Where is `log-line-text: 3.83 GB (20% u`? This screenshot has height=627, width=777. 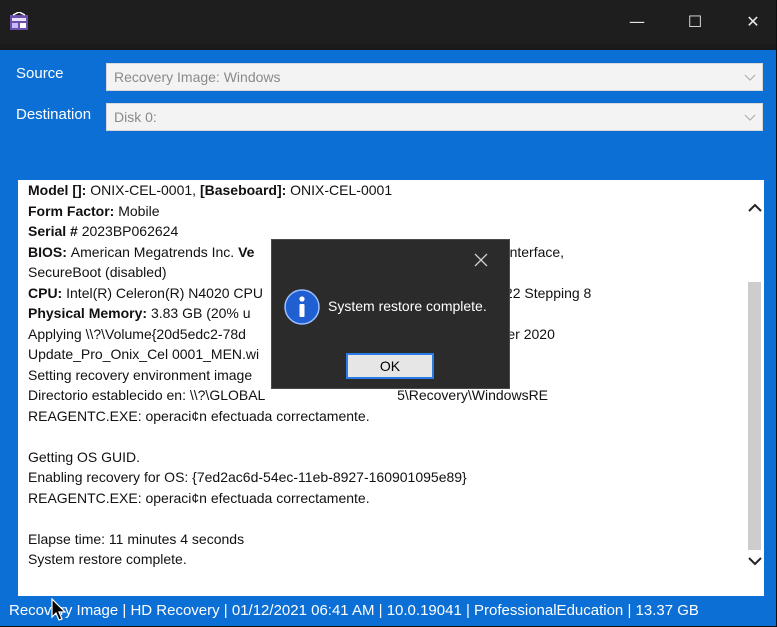
log-line-text: 3.83 GB (20% u is located at coordinates (200, 313).